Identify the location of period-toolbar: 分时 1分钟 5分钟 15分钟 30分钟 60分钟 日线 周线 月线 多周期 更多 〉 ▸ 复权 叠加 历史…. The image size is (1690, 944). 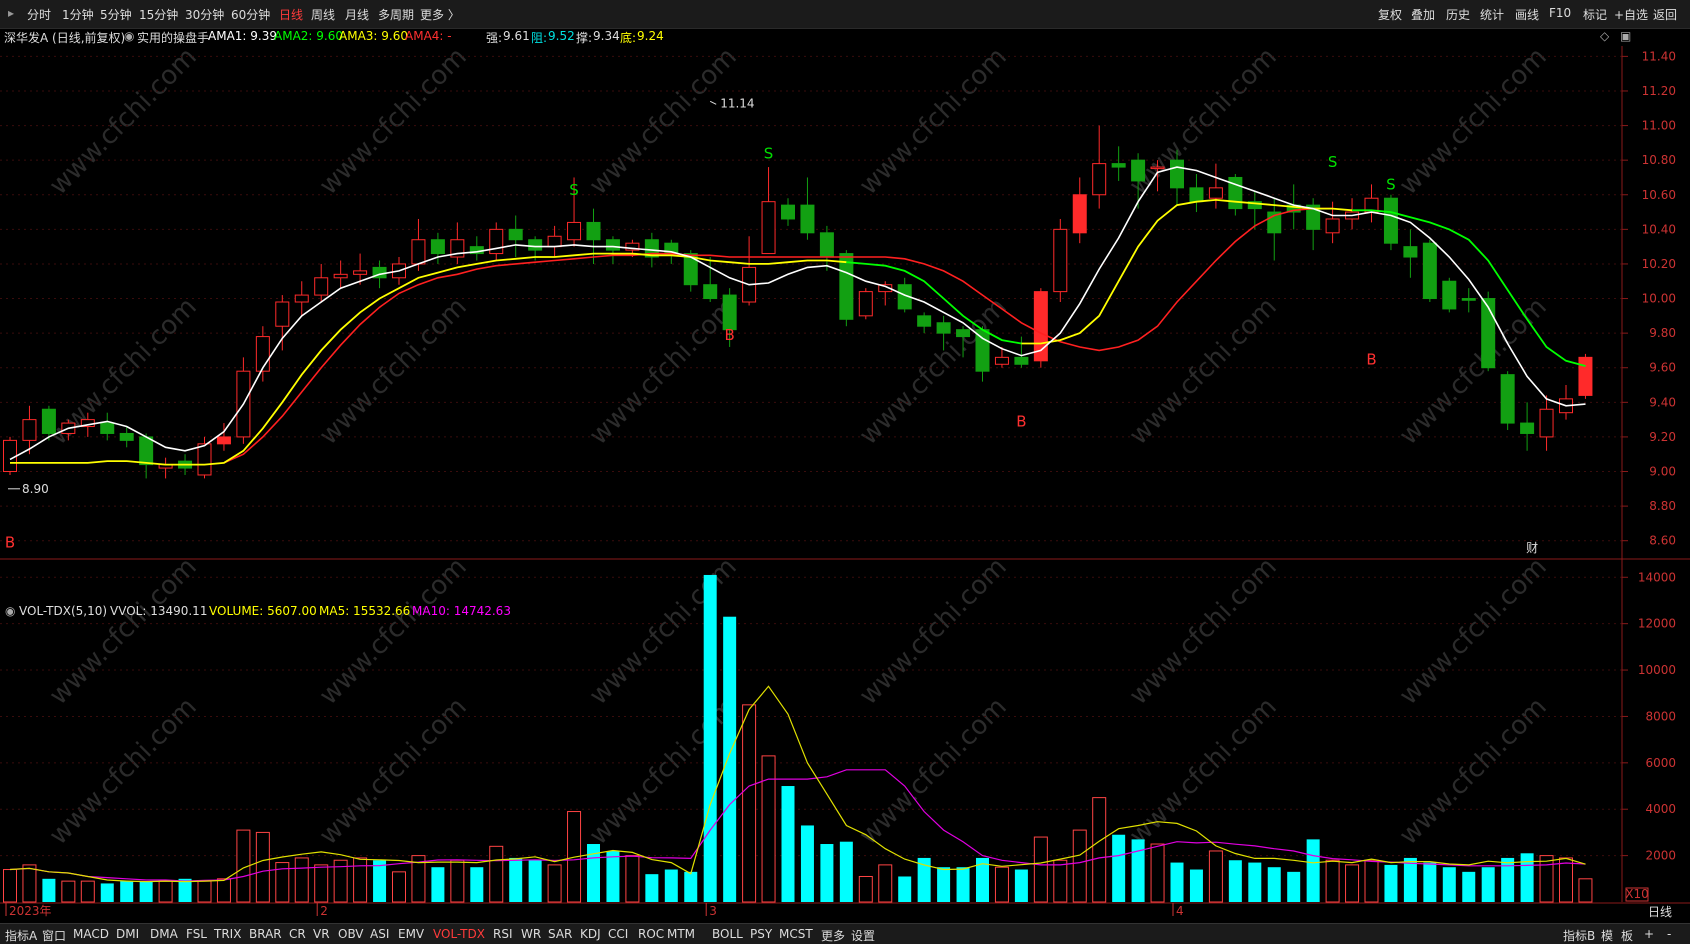
(845, 14).